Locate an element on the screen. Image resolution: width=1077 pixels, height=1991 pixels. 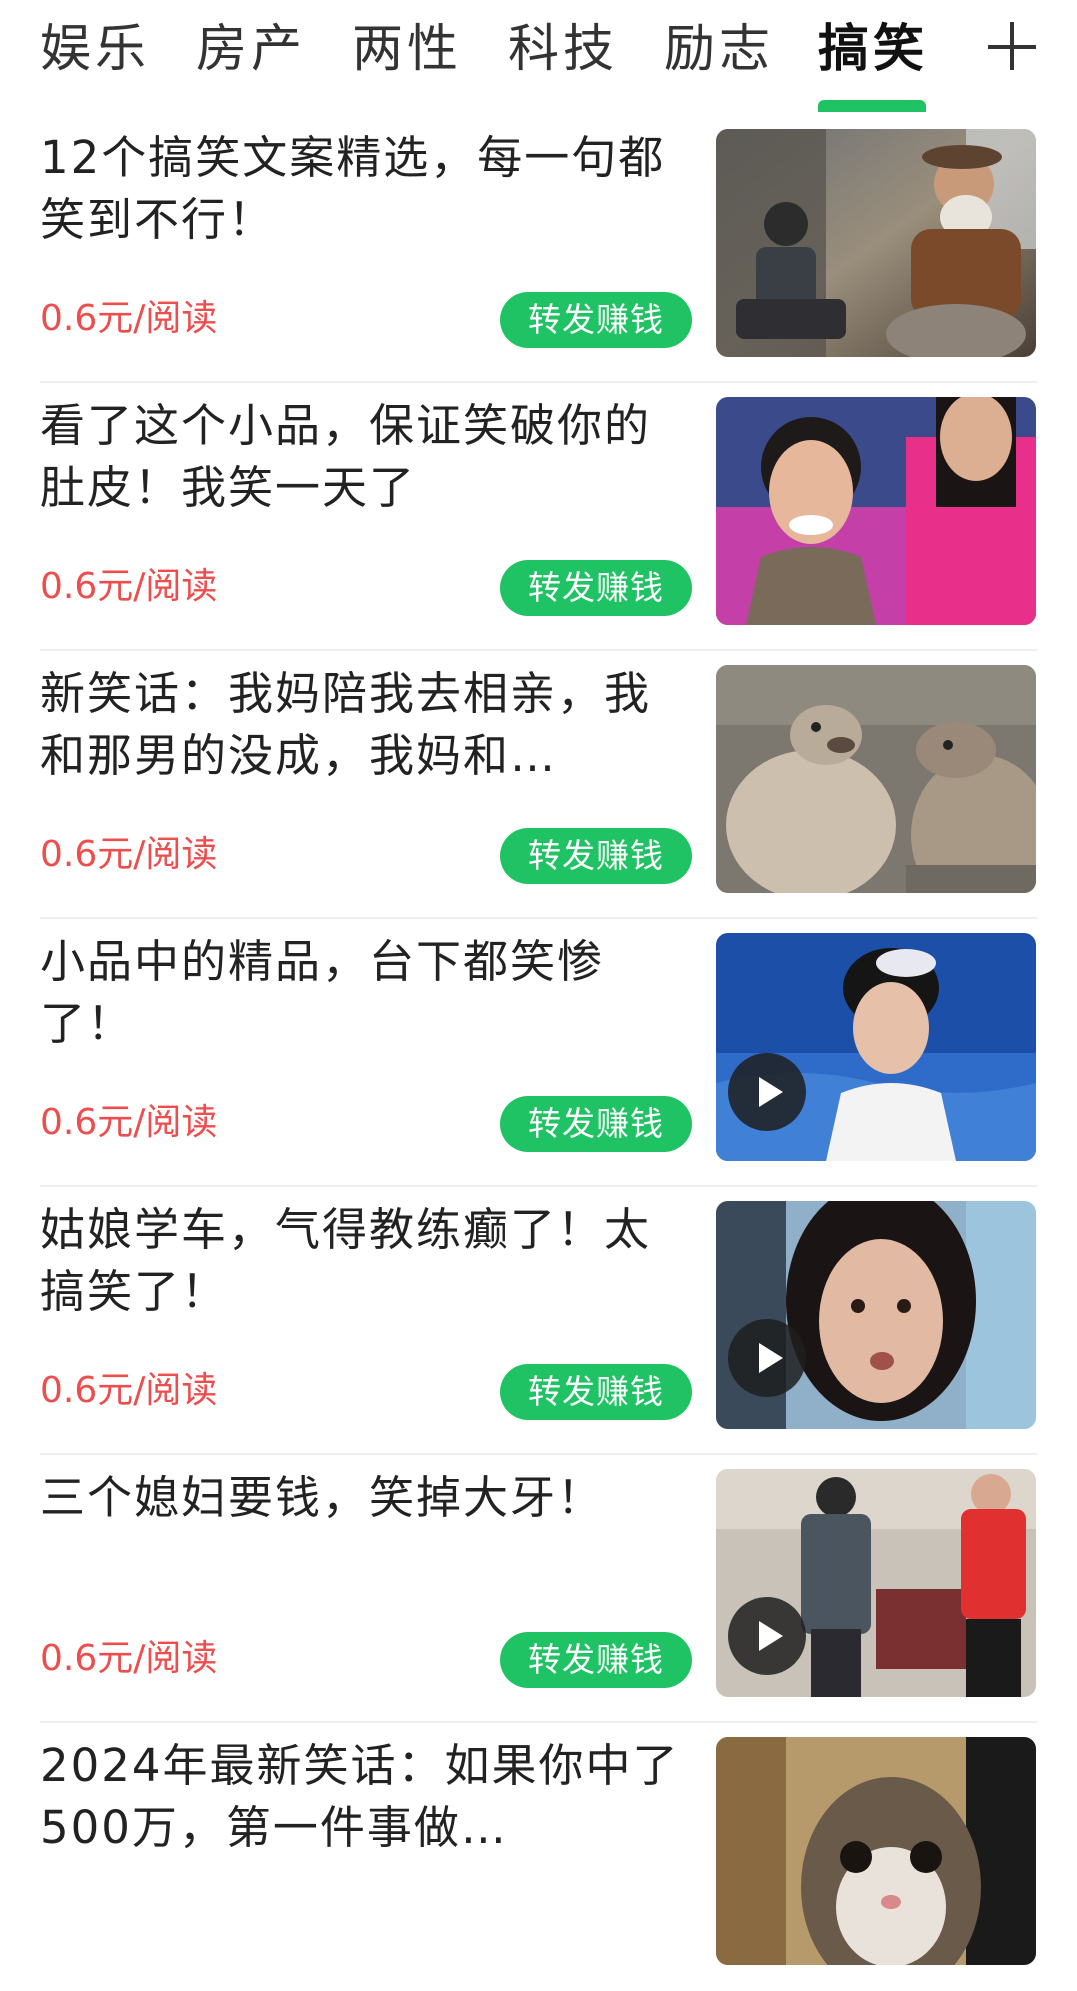
list-item: 小品中的精品，台下都笑惨了！ 0.6元/阅读 转发赚钱 is located at coordinates (538, 1054).